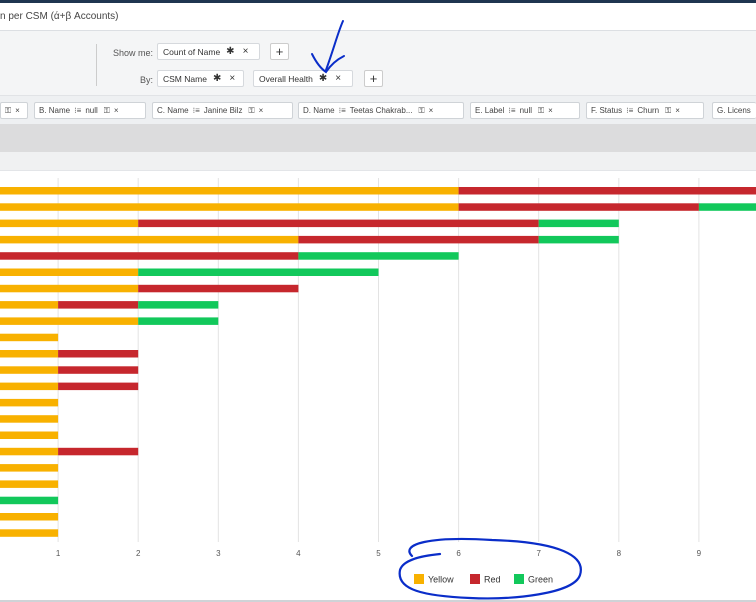 The image size is (756, 602). I want to click on filter-chip-e: E. Label ⁝≡ null ⚿ ×, so click(525, 110).